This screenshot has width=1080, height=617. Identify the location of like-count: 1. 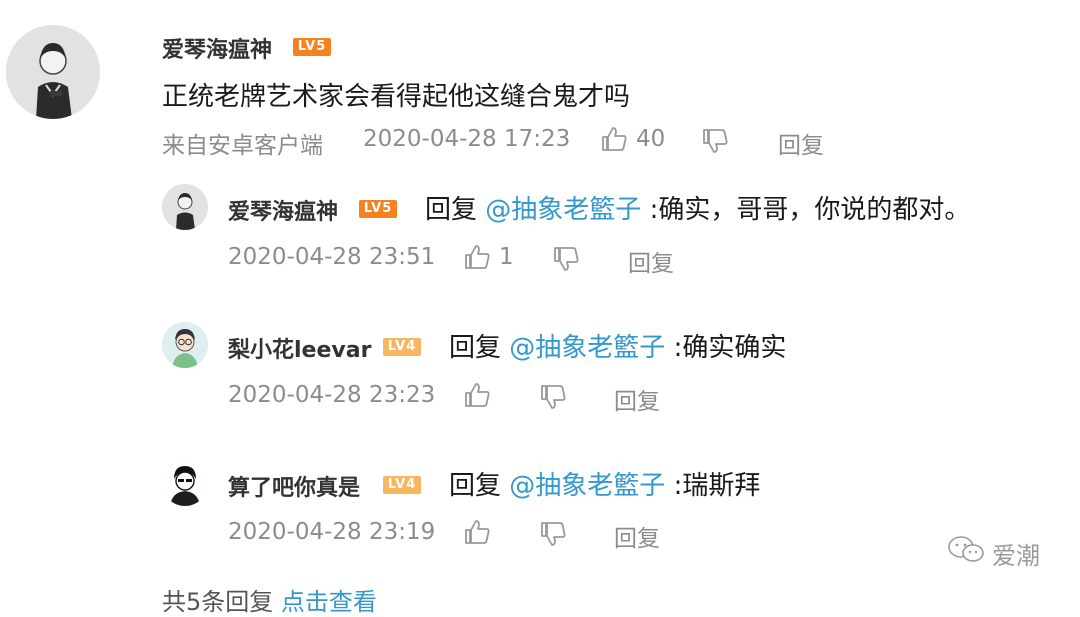
(506, 257).